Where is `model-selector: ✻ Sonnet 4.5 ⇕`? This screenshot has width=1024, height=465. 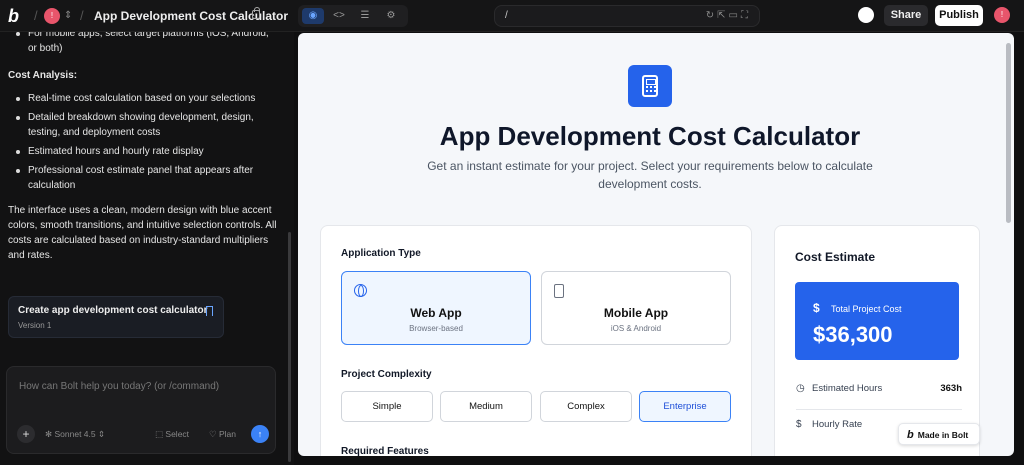
model-selector: ✻ Sonnet 4.5 ⇕ is located at coordinates (75, 434).